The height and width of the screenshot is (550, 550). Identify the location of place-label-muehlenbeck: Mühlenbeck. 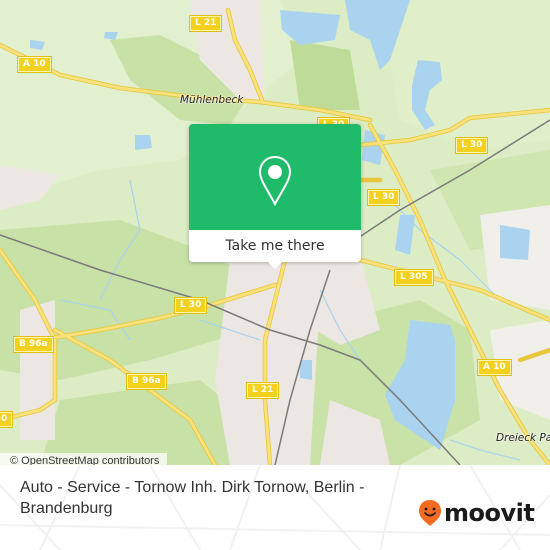
(212, 100).